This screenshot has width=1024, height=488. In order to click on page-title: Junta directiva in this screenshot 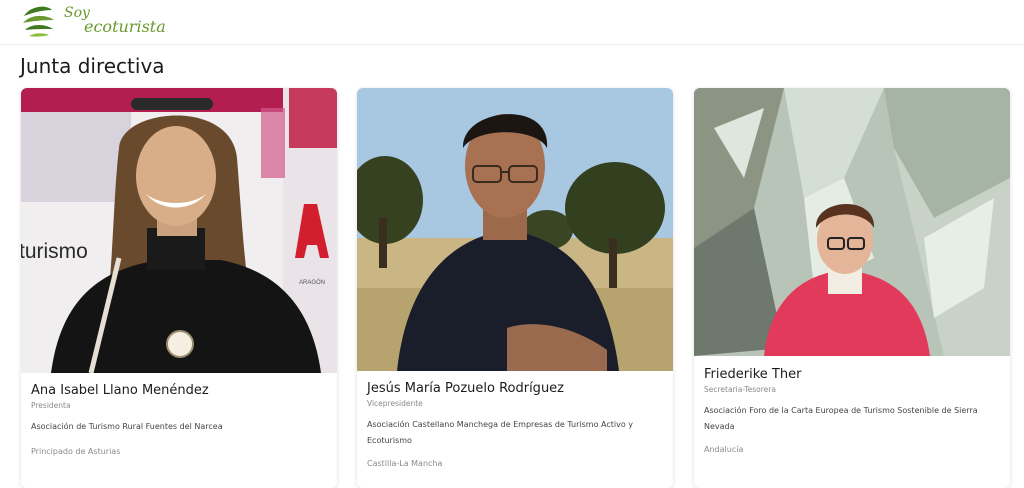, I will do `click(92, 66)`.